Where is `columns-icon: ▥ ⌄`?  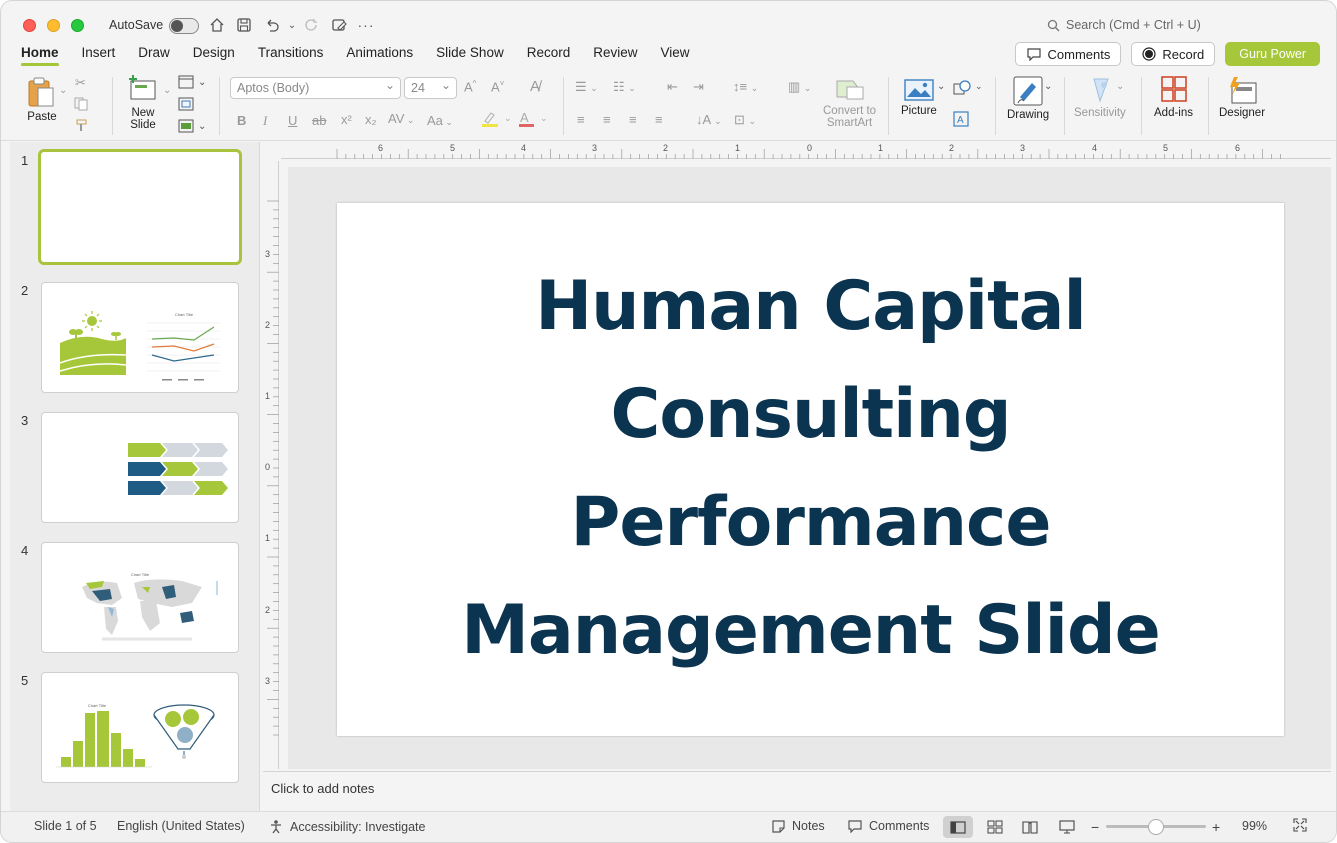
columns-icon: ▥ ⌄ is located at coordinates (799, 87).